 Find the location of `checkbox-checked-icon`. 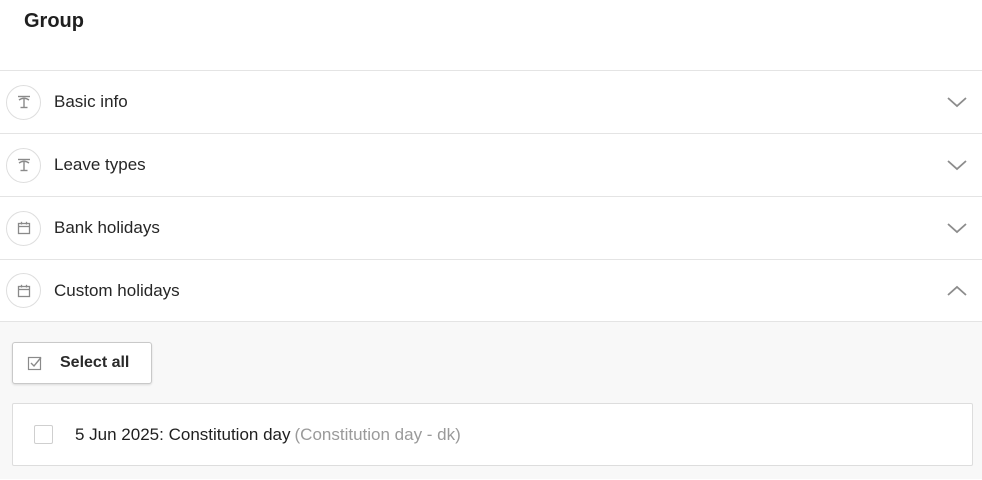

checkbox-checked-icon is located at coordinates (34, 363).